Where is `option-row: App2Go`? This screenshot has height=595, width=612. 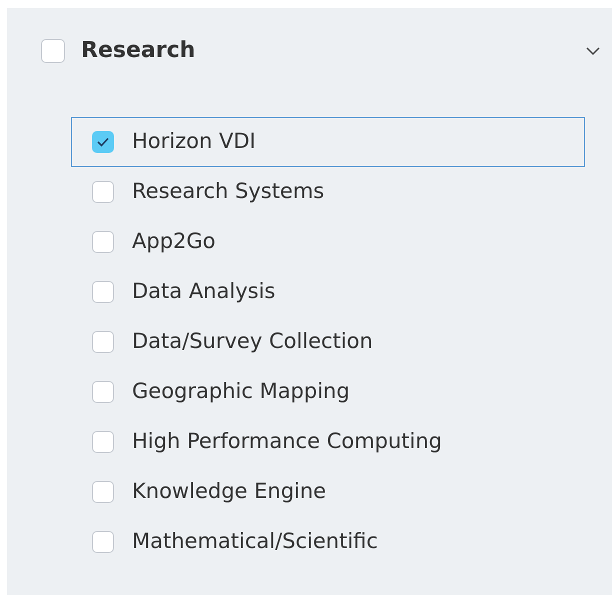
option-row: App2Go is located at coordinates (328, 242).